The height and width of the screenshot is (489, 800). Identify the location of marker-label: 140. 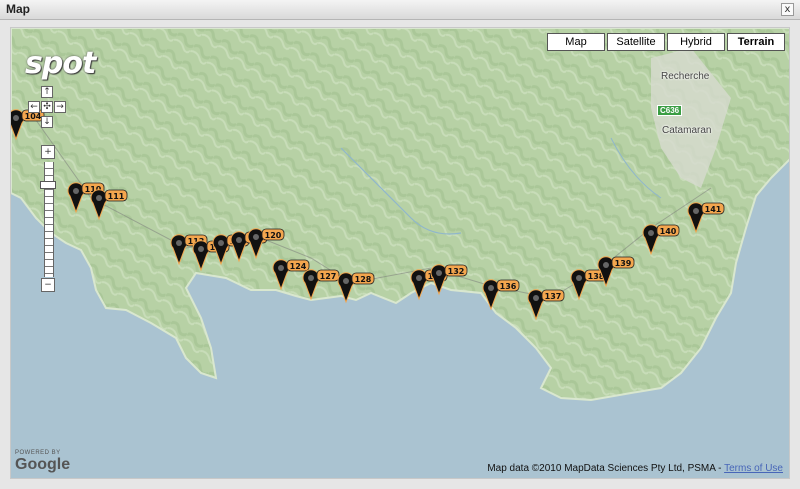
(668, 231).